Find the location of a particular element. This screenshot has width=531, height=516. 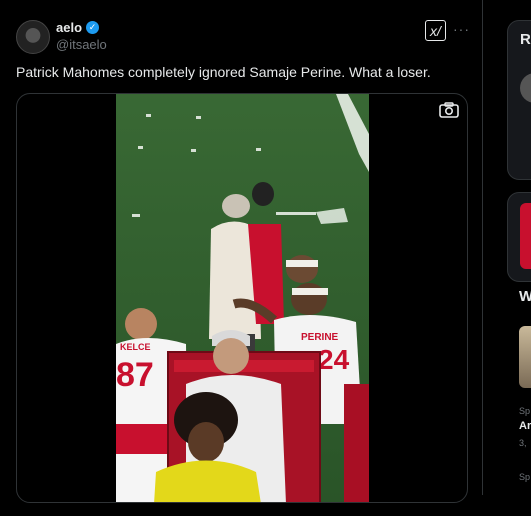

sidebar-card-1-avatar is located at coordinates (525, 88).